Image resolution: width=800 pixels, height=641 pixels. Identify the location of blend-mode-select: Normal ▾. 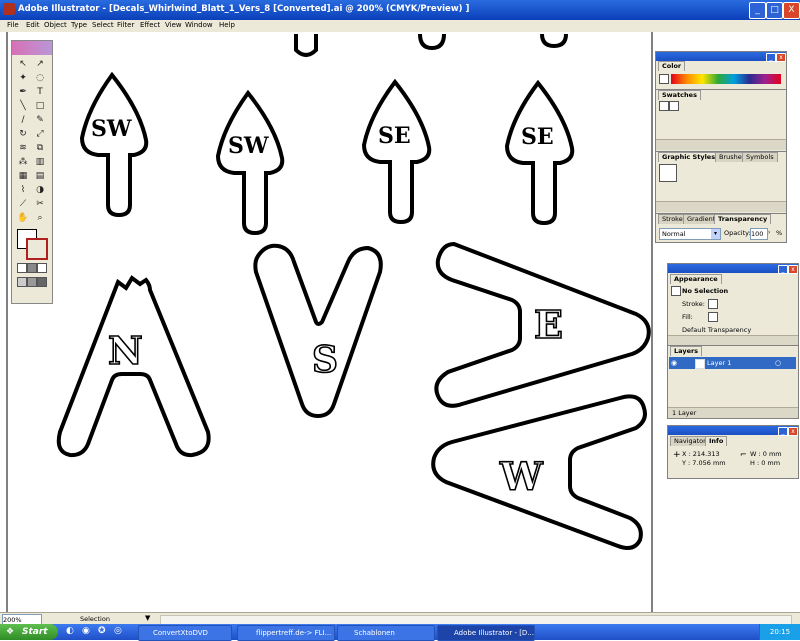
(690, 234).